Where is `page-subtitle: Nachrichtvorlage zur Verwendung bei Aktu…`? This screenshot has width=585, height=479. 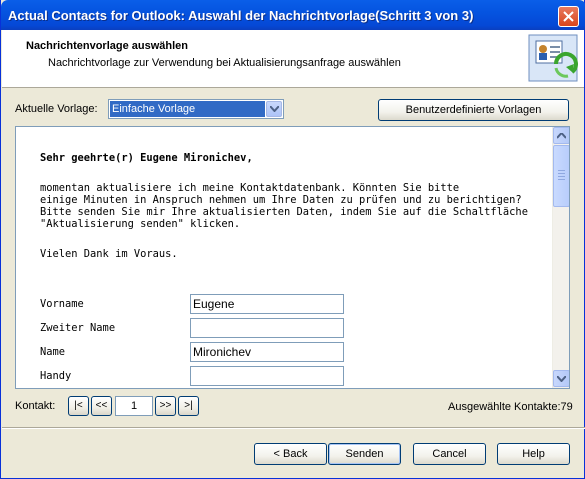
page-subtitle: Nachrichtvorlage zur Verwendung bei Aktu… is located at coordinates (224, 63).